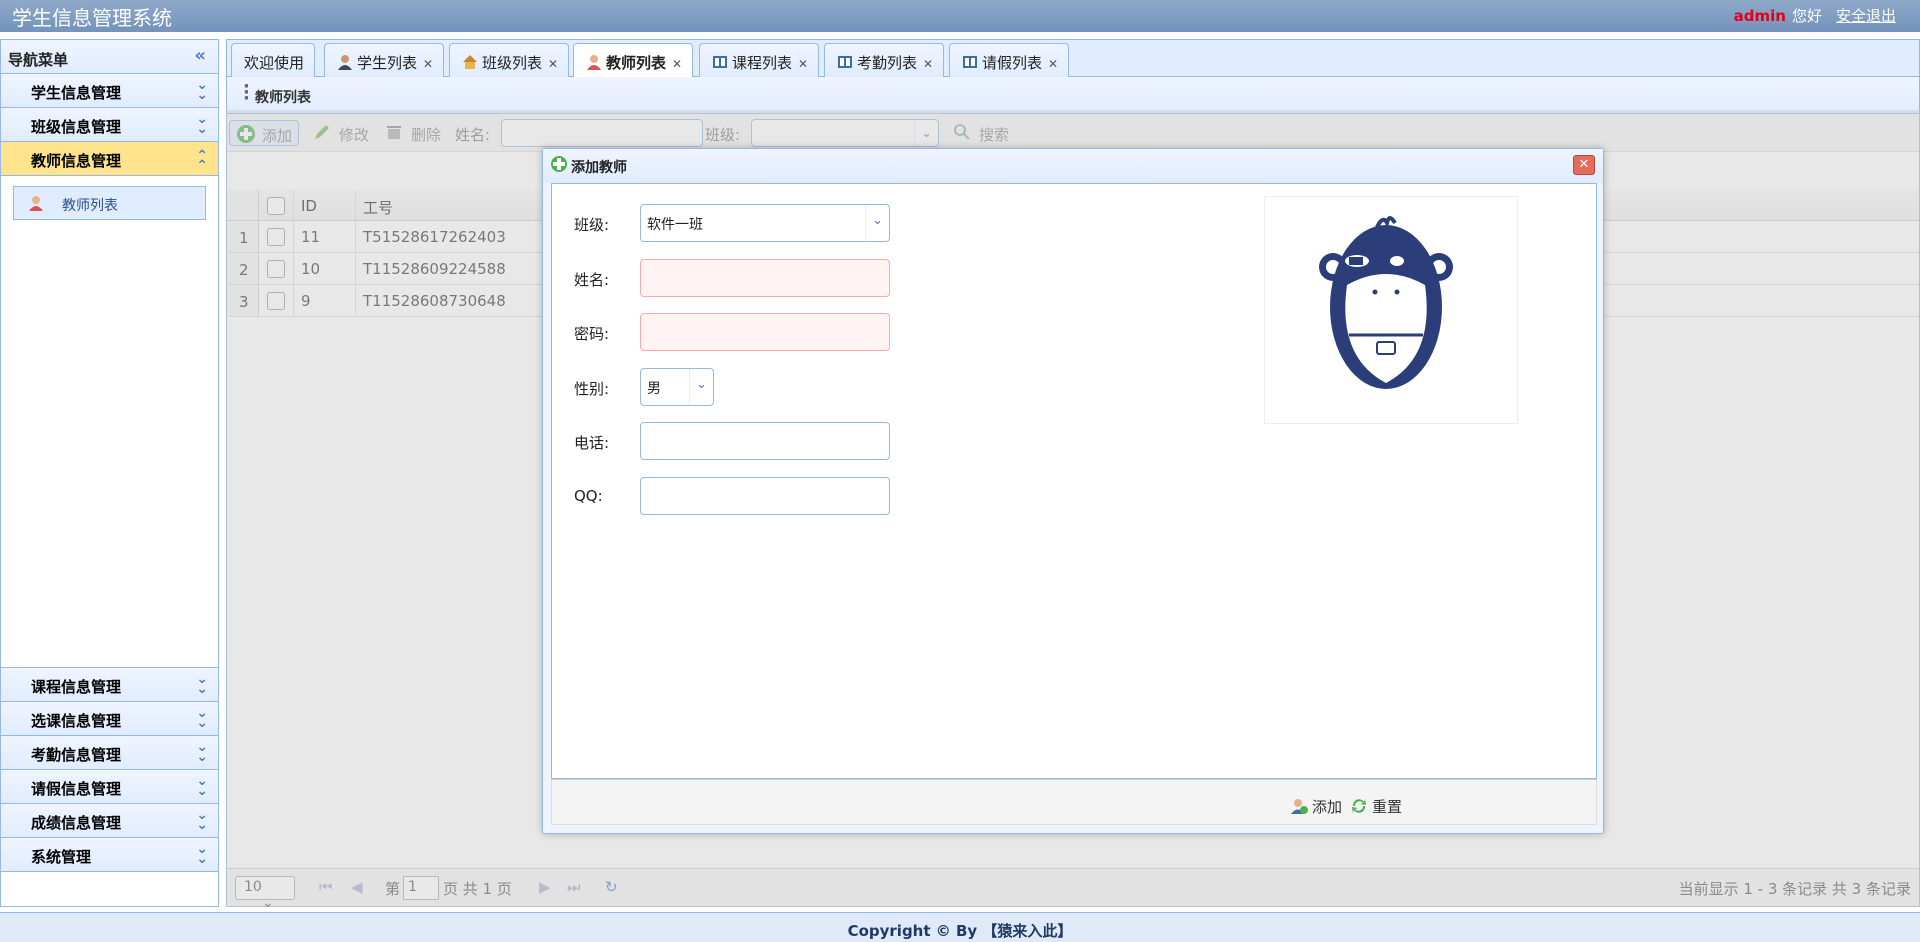 Image resolution: width=1920 pixels, height=942 pixels. I want to click on gender-select: 男 ⌄, so click(677, 387).